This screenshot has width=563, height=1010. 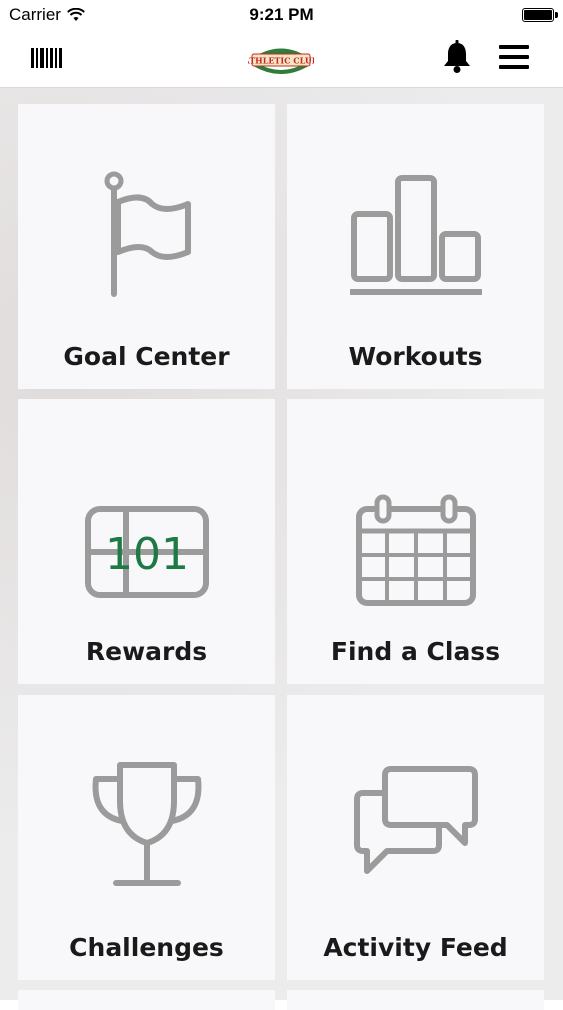 I want to click on nav-bar: ATHLETIC CLUB, so click(x=281, y=59).